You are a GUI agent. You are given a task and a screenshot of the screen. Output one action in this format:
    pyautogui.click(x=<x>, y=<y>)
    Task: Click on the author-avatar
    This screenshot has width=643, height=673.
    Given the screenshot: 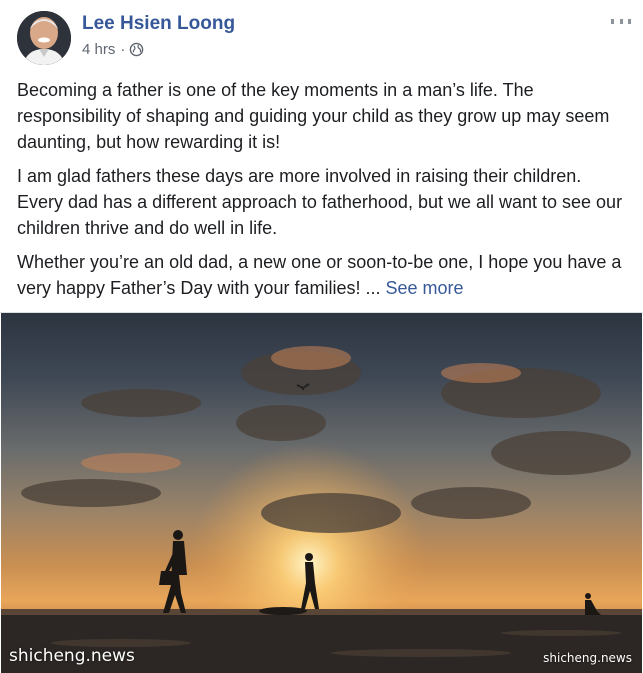 What is the action you would take?
    pyautogui.click(x=44, y=38)
    